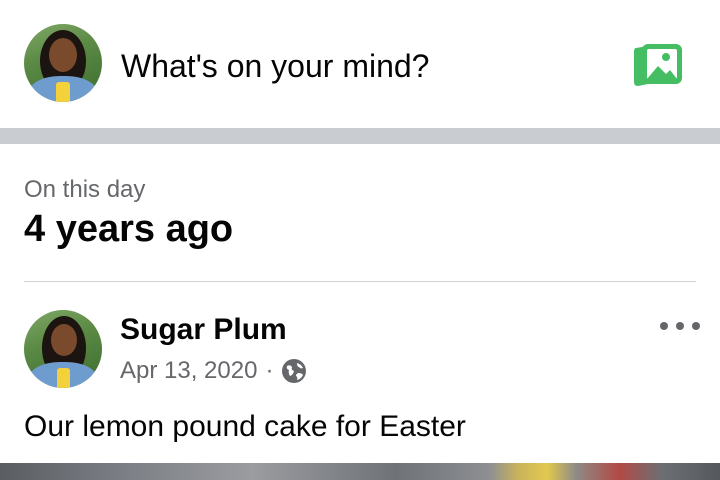  Describe the element at coordinates (188, 371) in the screenshot. I see `post-date: Apr 13, 2020` at that location.